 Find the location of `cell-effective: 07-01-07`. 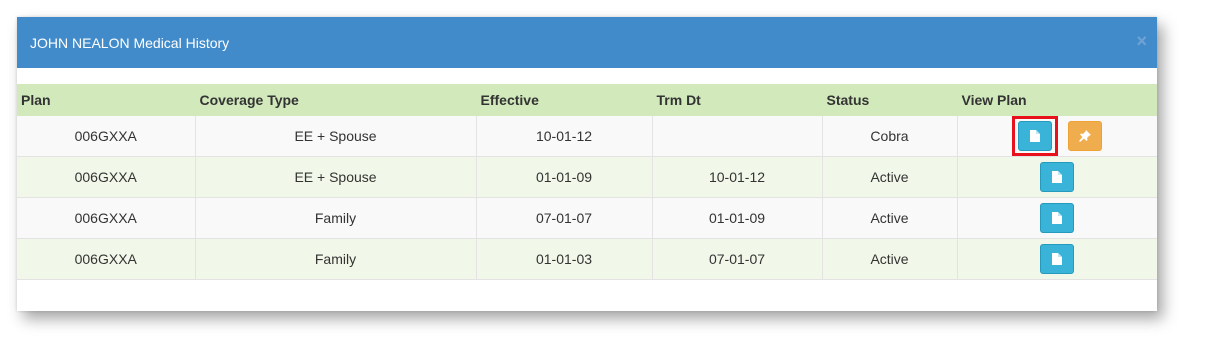

cell-effective: 07-01-07 is located at coordinates (564, 218).